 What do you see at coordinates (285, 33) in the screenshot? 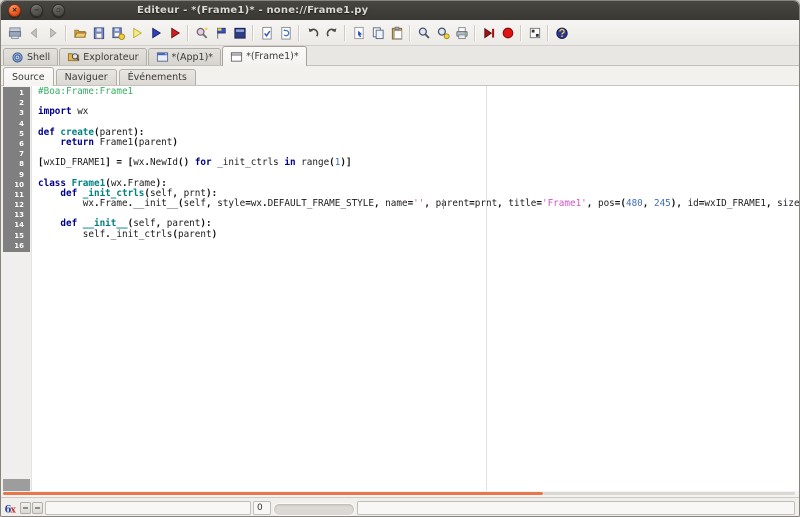
I see `reload-icon` at bounding box center [285, 33].